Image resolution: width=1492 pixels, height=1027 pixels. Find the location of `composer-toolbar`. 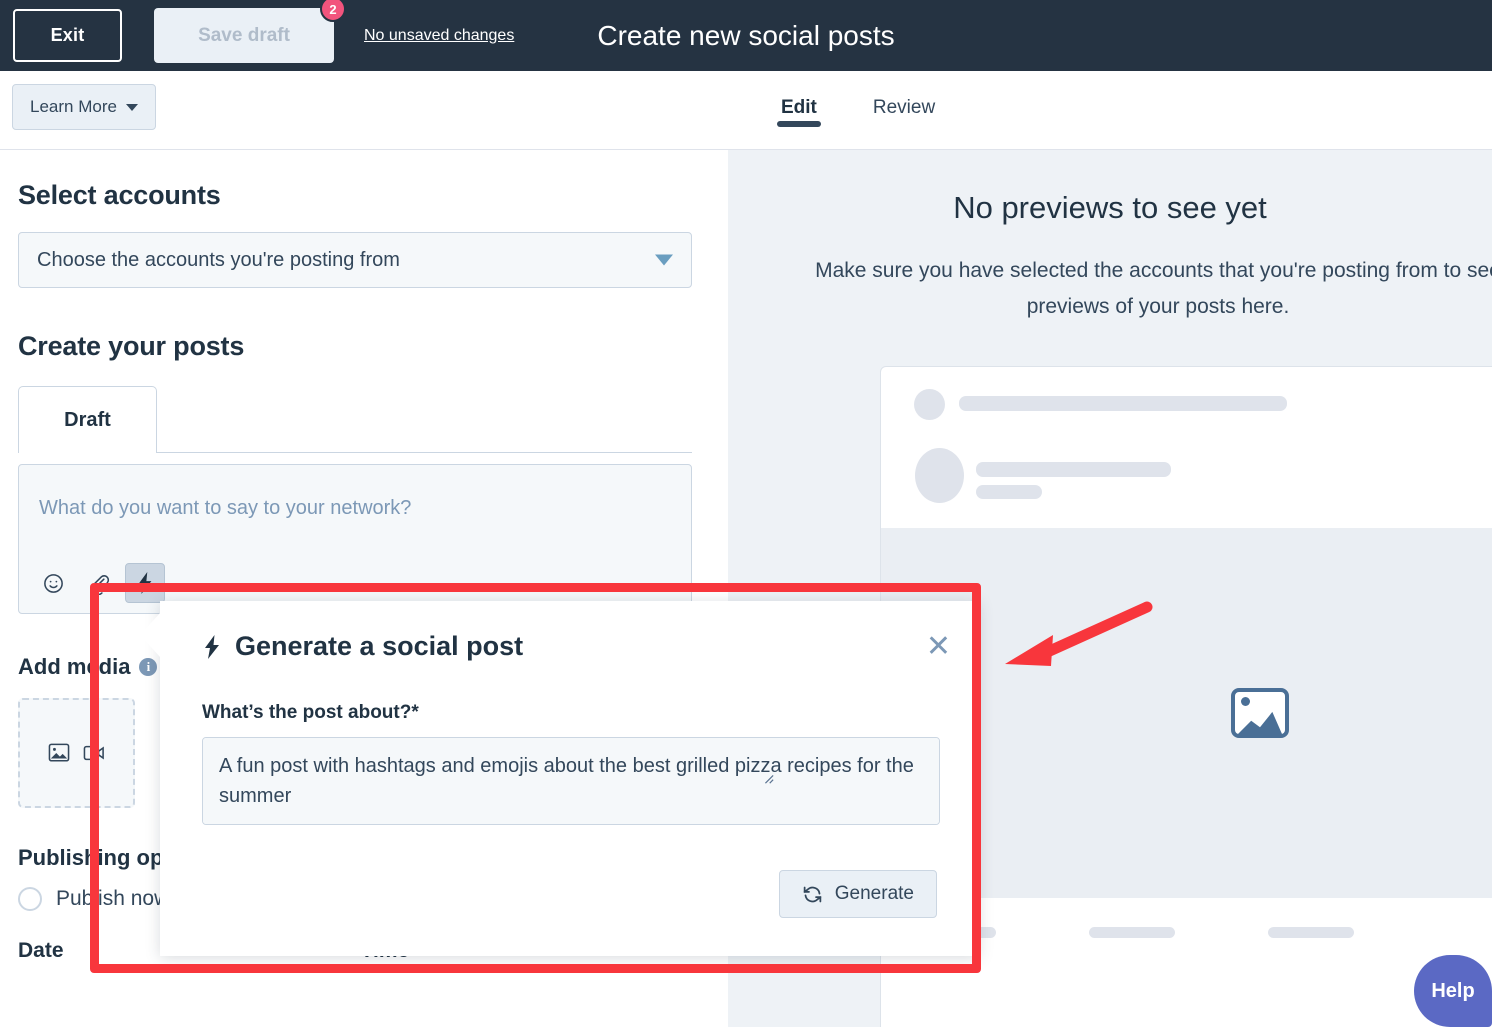

composer-toolbar is located at coordinates (99, 583).